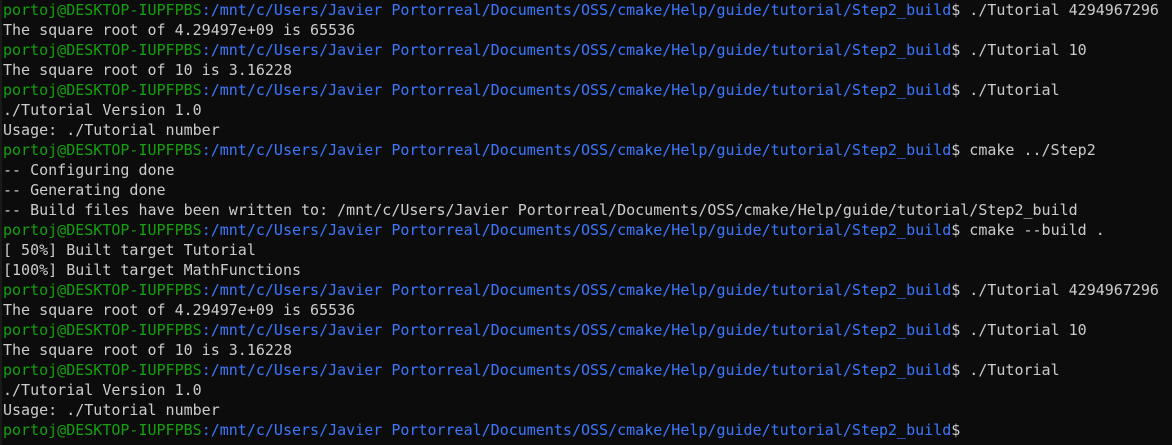  I want to click on output-text: [100%] Built target MathFunctions, so click(152, 270).